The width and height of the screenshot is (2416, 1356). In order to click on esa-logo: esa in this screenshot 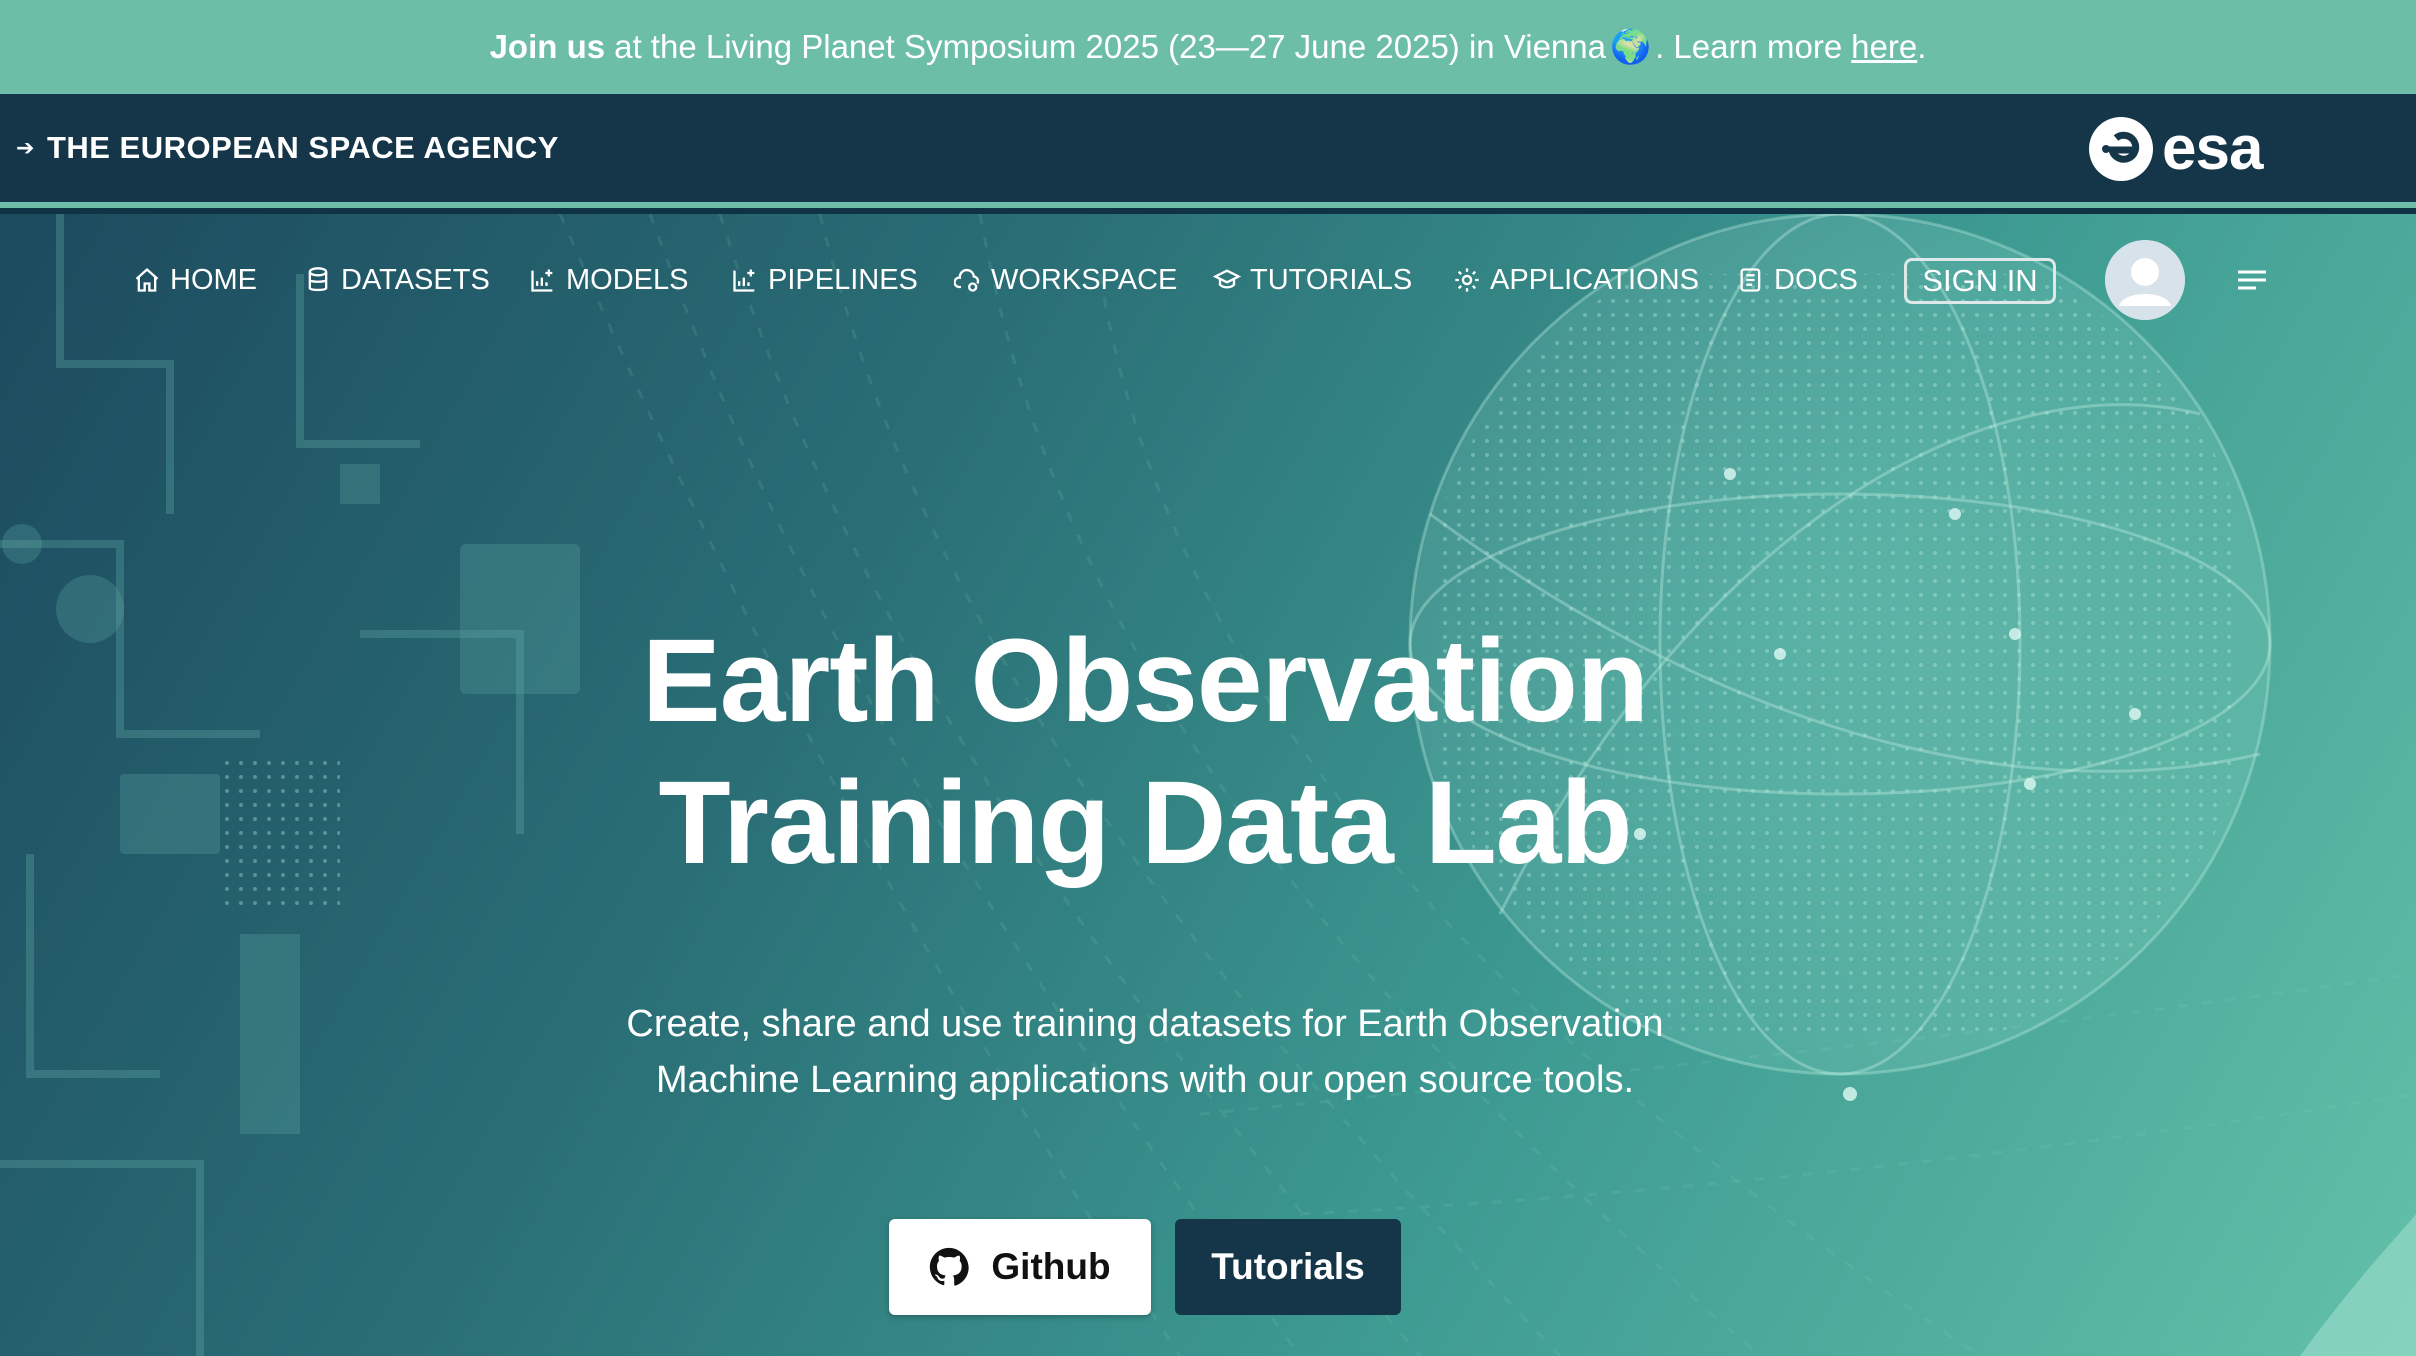, I will do `click(2175, 148)`.